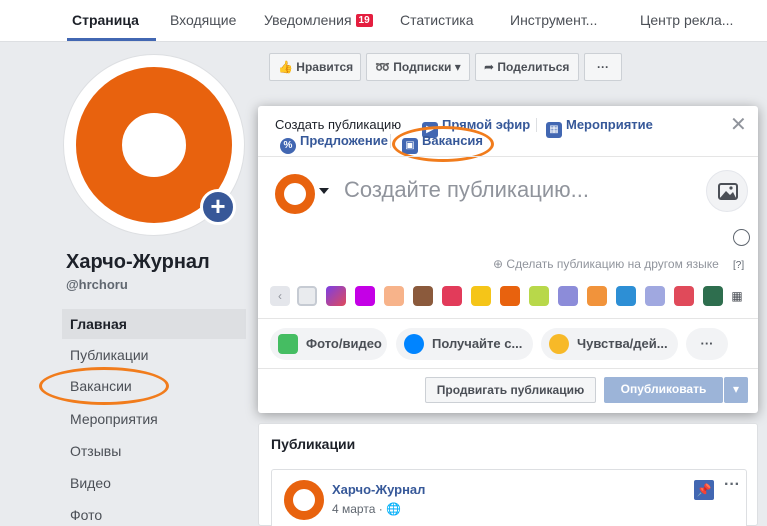 The height and width of the screenshot is (526, 767). Describe the element at coordinates (423, 296) in the screenshot. I see `swatch-brown` at that location.